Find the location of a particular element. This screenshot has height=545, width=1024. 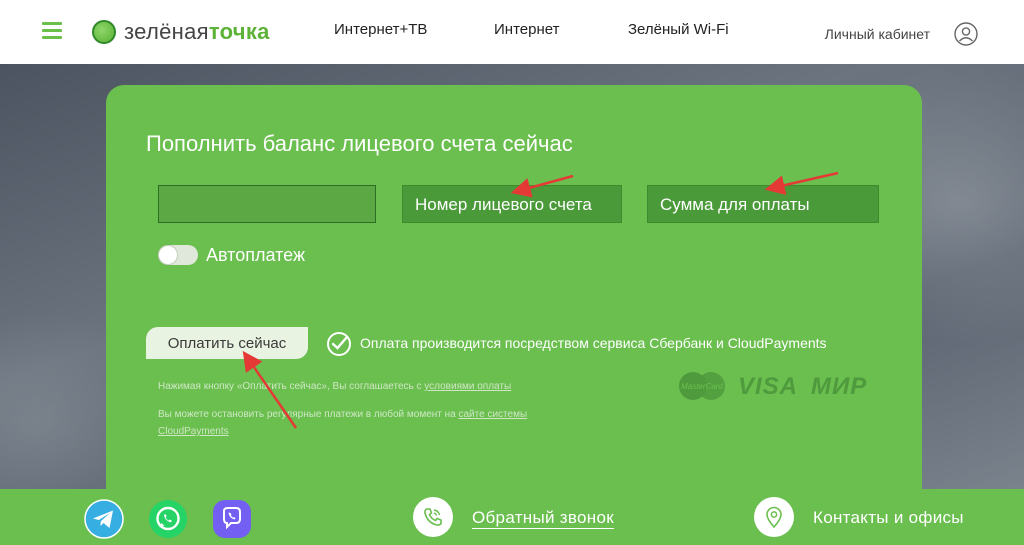

payment-input-empty is located at coordinates (267, 204).